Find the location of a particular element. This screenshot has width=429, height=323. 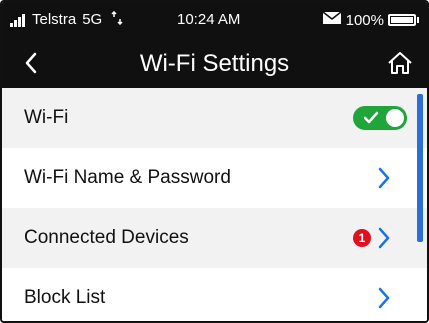

block-list-row-right is located at coordinates (384, 298).